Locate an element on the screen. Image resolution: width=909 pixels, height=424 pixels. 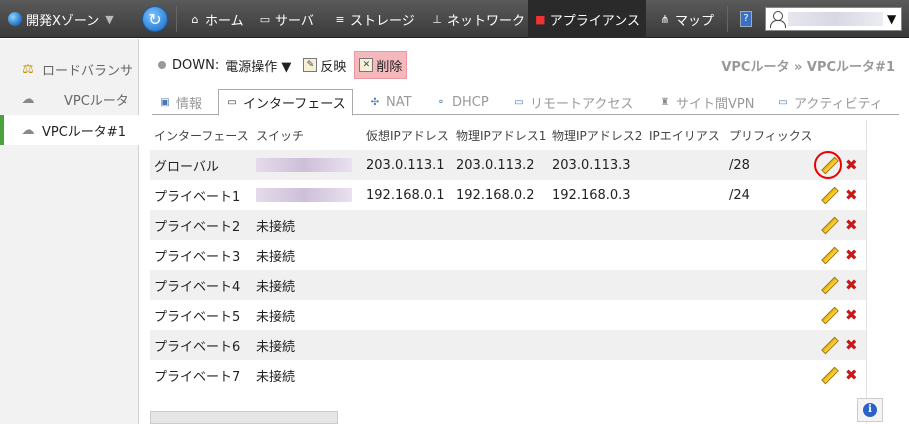
tab-dhcp: ⚬ DHCP is located at coordinates (461, 102).